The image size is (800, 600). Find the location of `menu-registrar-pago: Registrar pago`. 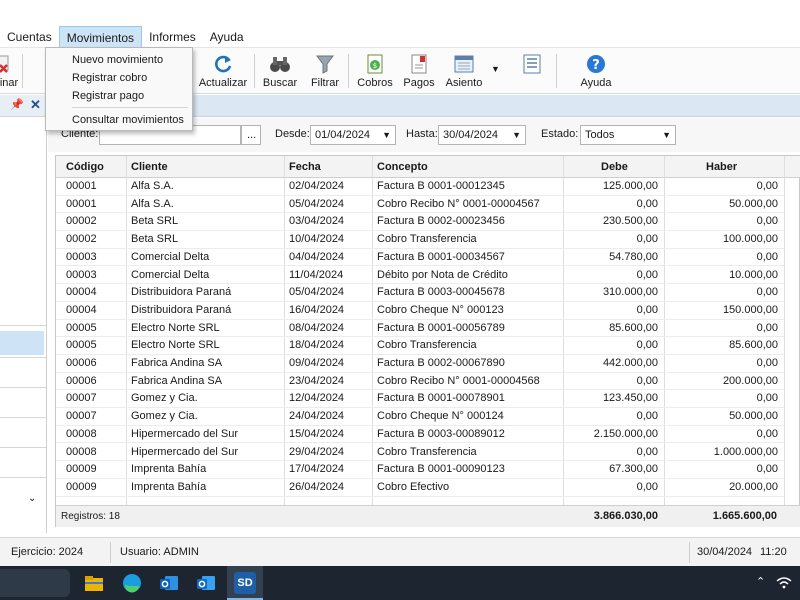

menu-registrar-pago: Registrar pago is located at coordinates (108, 96).